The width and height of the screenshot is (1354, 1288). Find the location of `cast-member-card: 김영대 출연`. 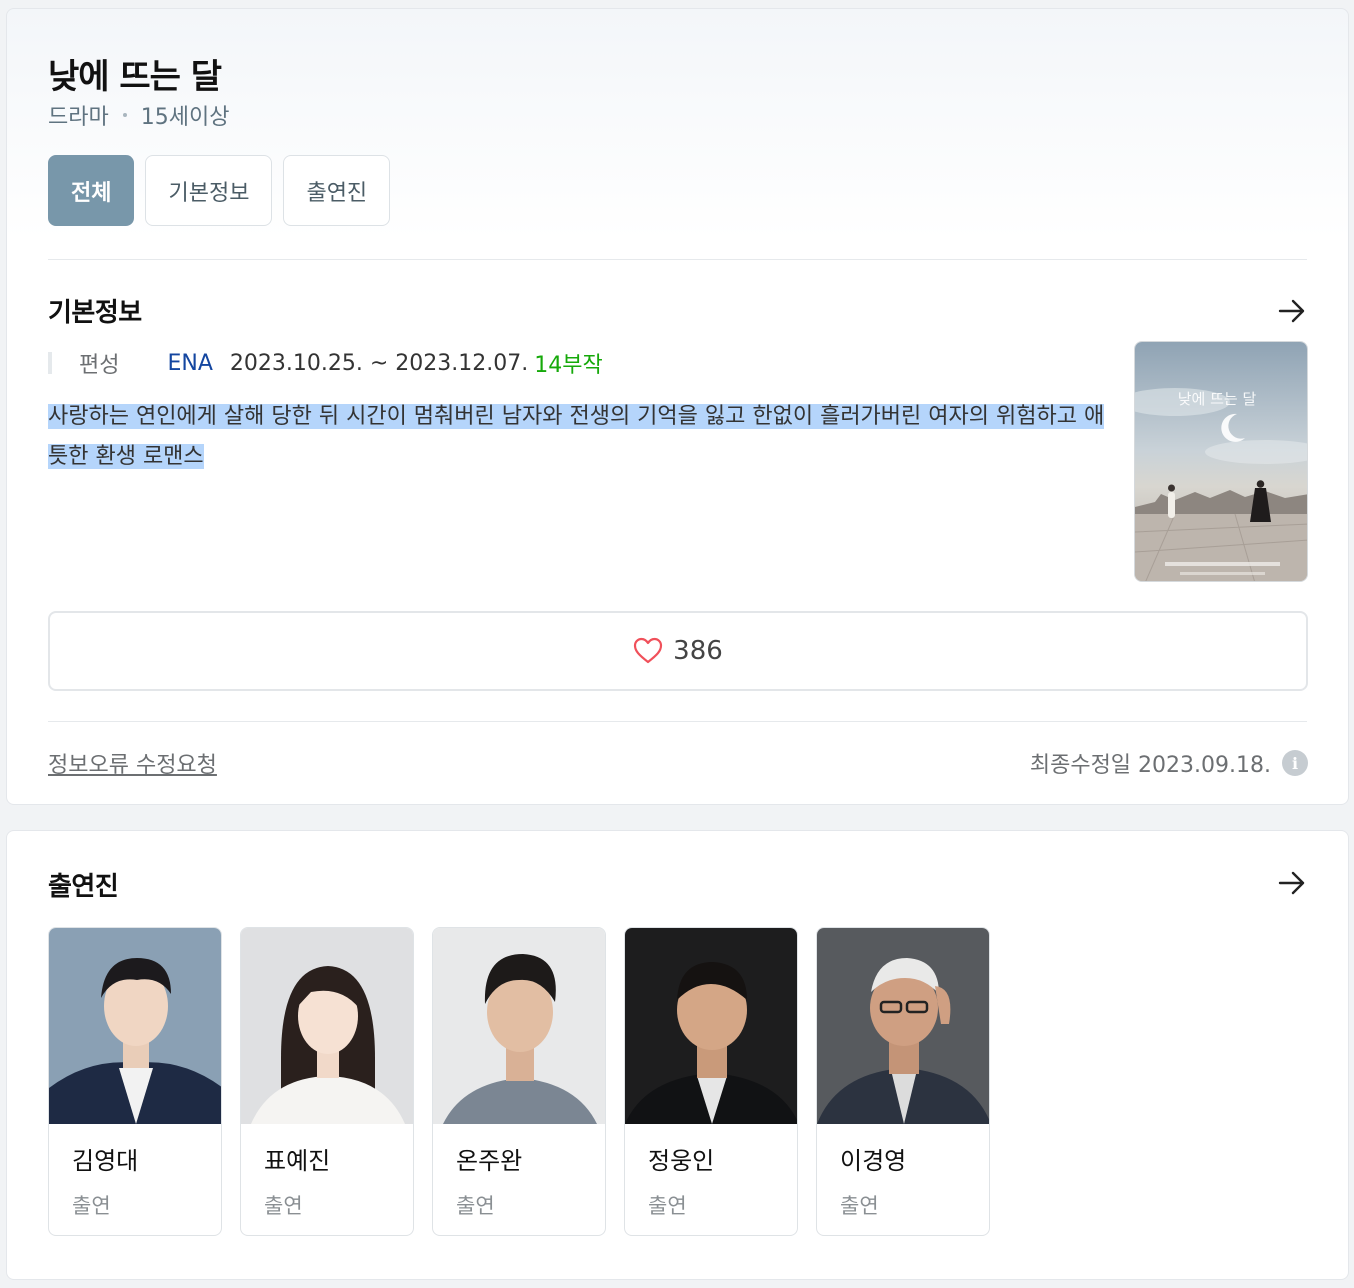

cast-member-card: 김영대 출연 is located at coordinates (135, 1081).